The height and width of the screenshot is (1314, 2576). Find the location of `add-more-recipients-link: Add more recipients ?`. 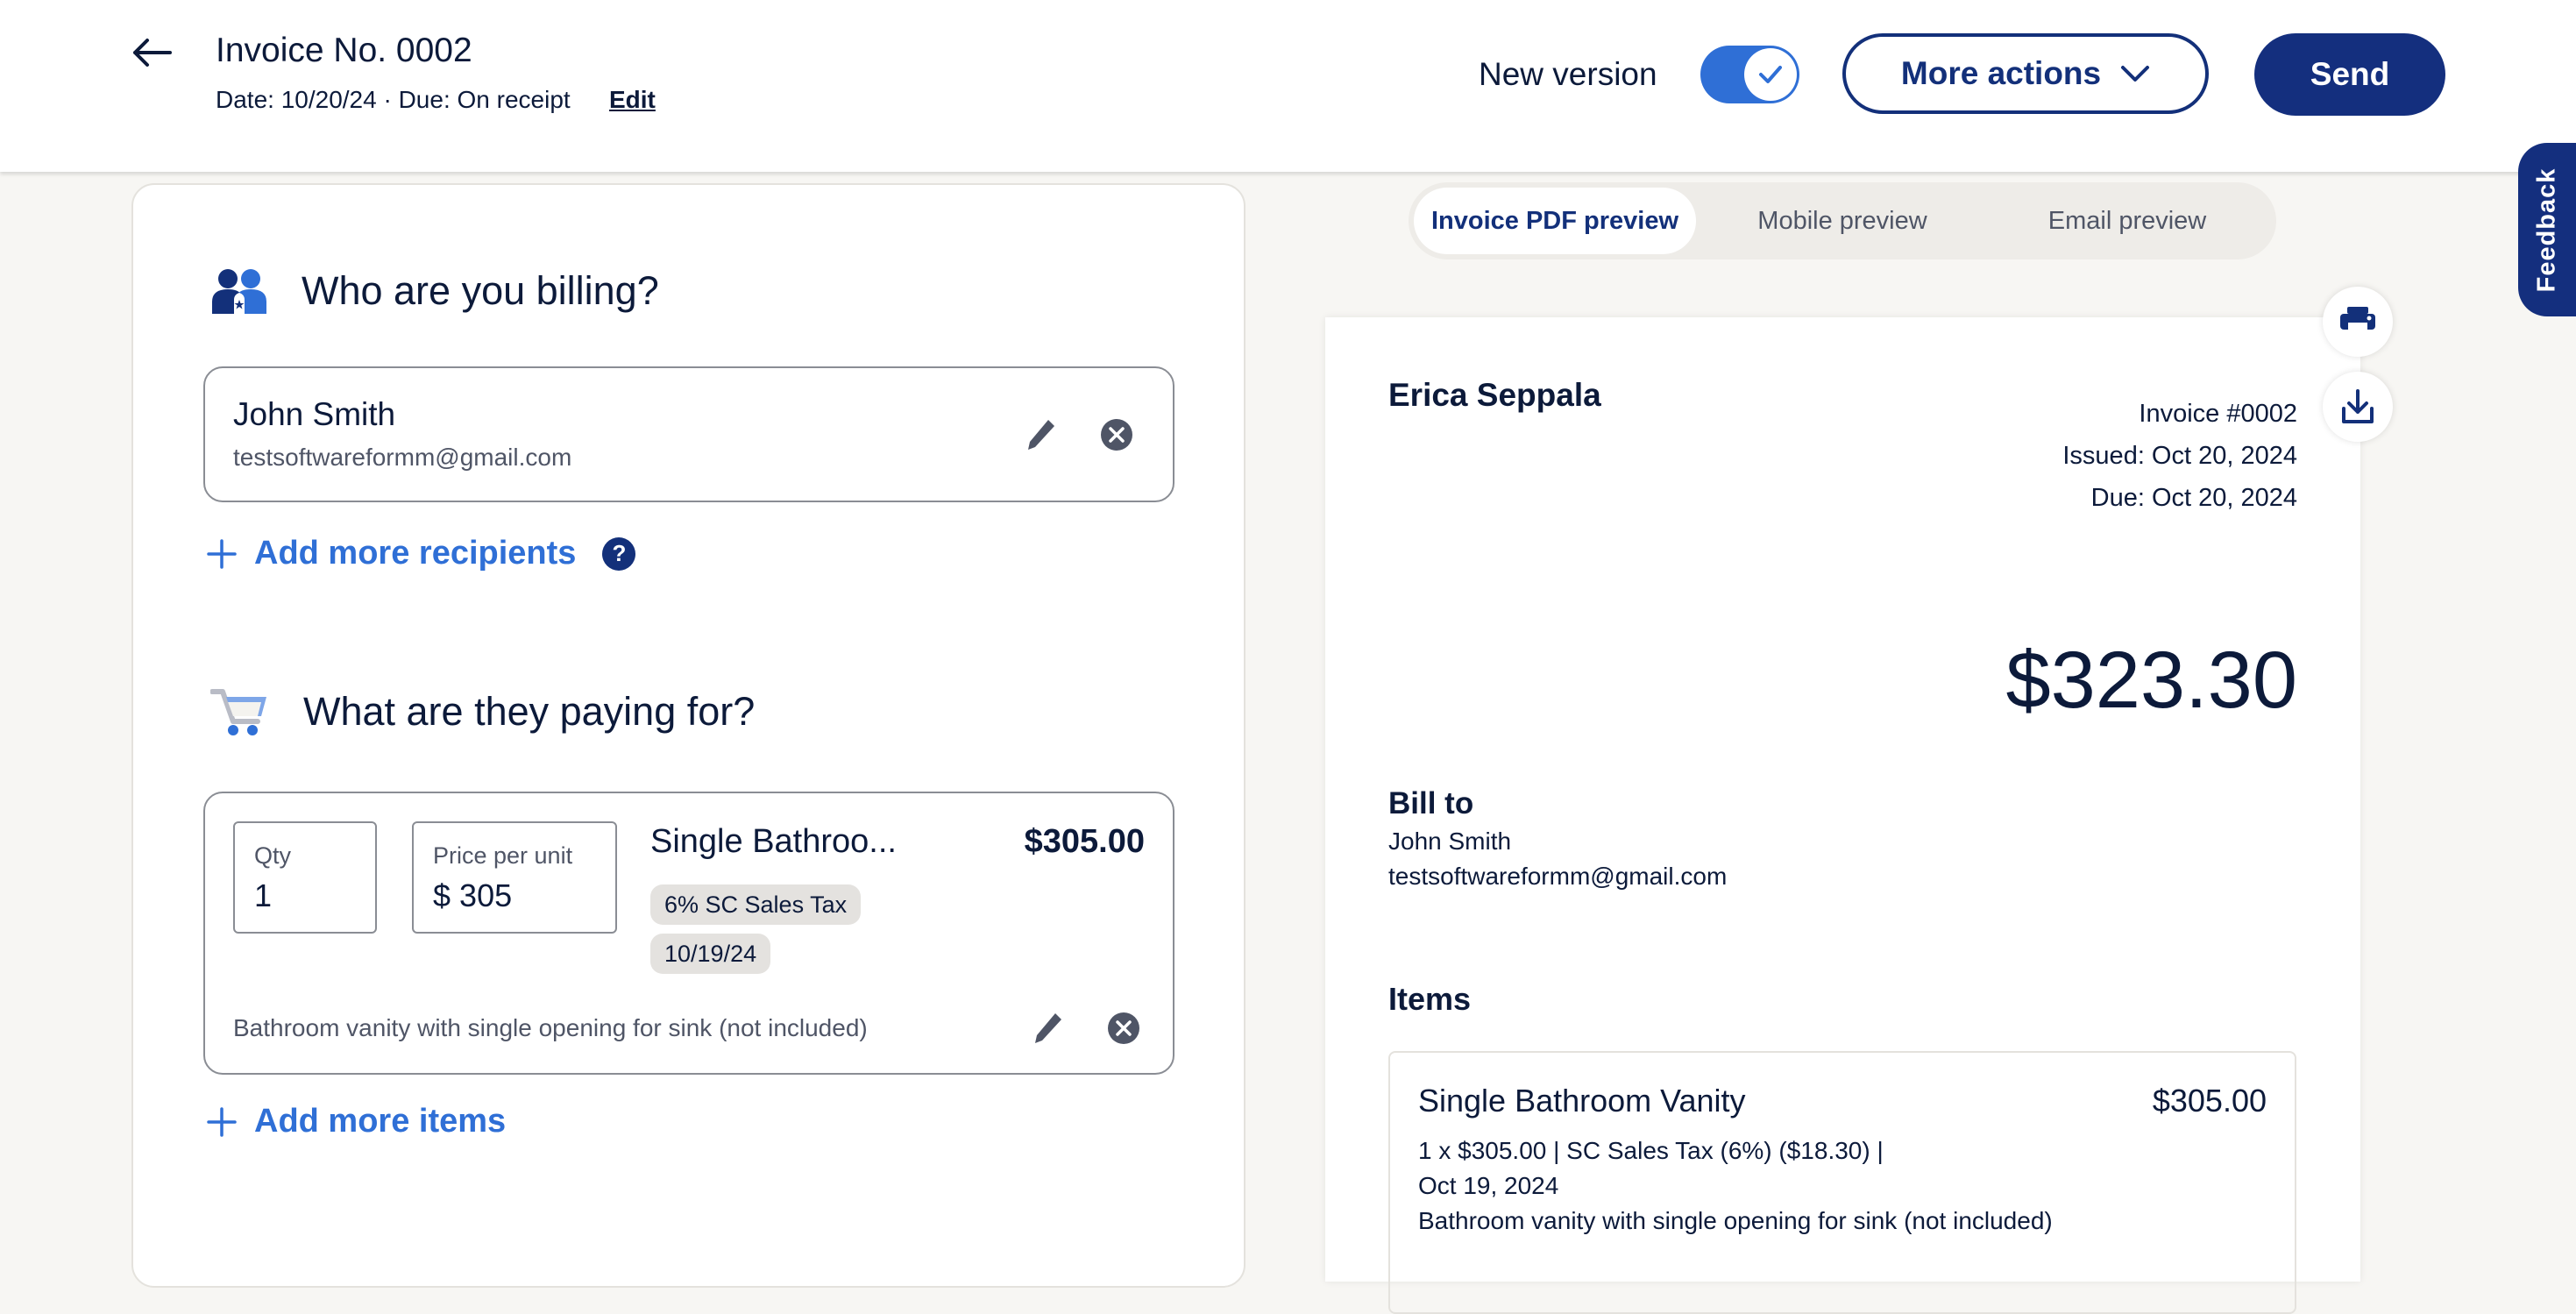

add-more-recipients-link: Add more recipients ? is located at coordinates (421, 553).